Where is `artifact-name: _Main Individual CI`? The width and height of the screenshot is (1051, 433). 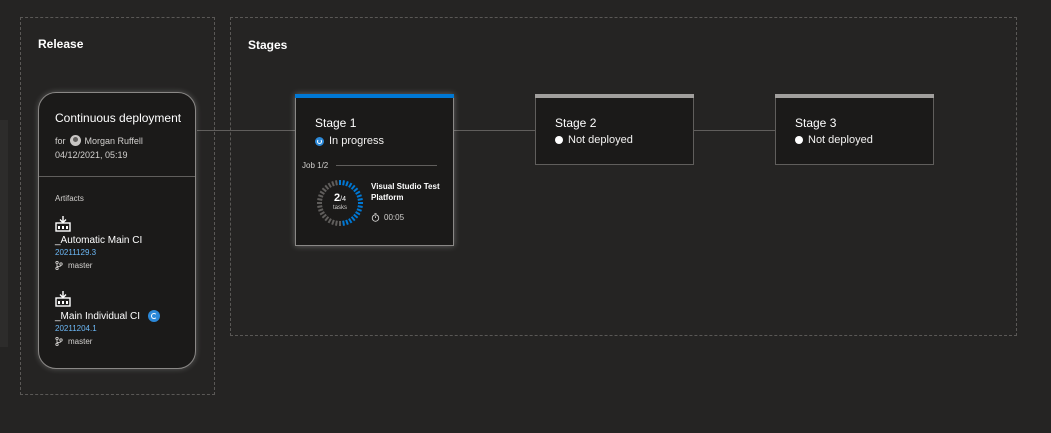
artifact-name: _Main Individual CI is located at coordinates (97, 316).